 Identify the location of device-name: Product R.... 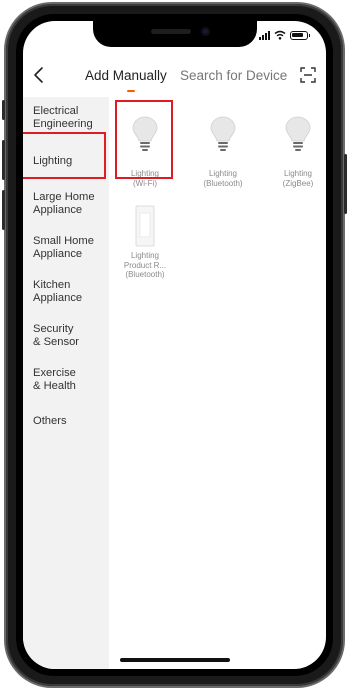
(145, 265).